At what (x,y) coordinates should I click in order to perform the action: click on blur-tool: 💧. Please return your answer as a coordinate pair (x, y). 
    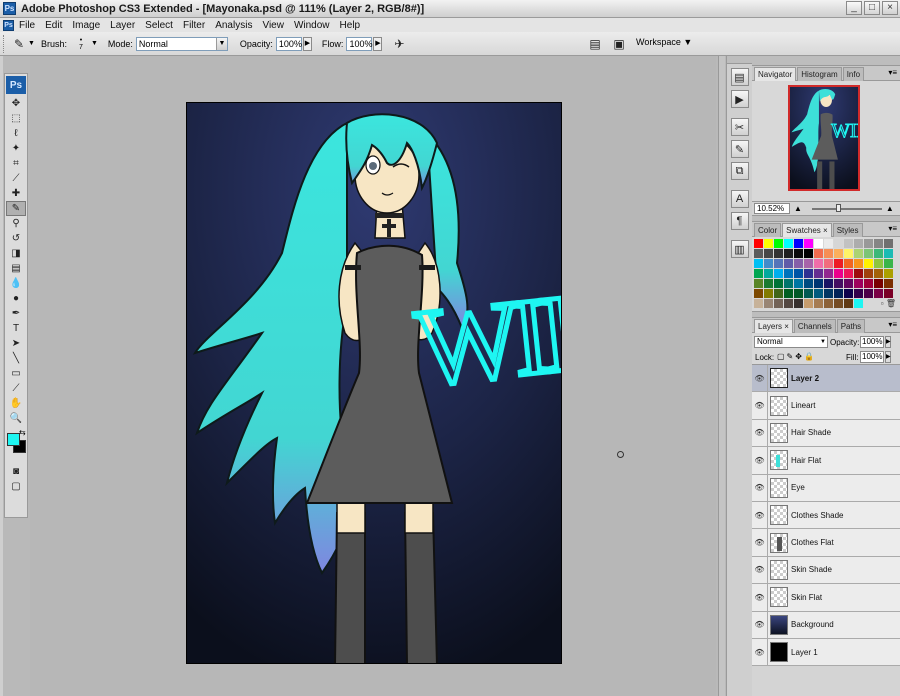
    Looking at the image, I should click on (16, 283).